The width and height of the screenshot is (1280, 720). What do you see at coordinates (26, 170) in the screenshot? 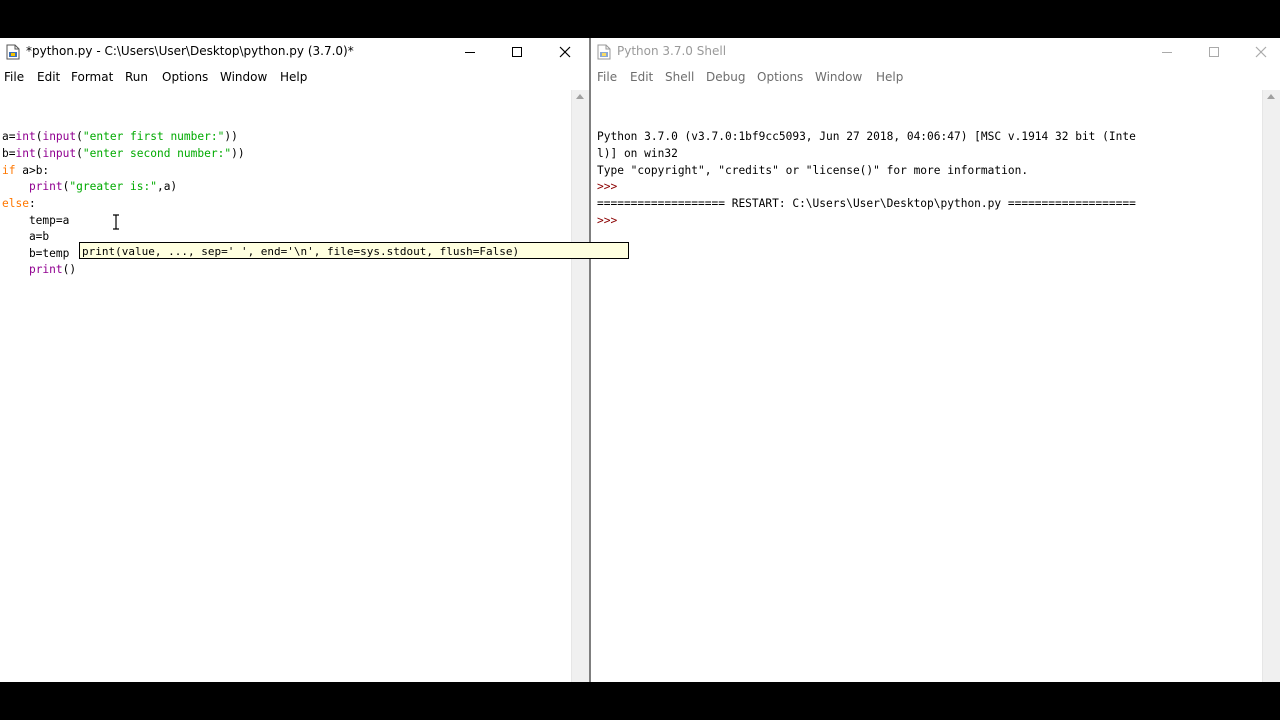
I see `code-line: if a>b:` at bounding box center [26, 170].